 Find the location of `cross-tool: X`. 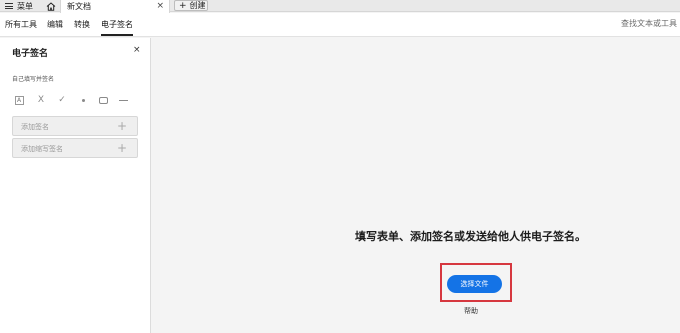

cross-tool: X is located at coordinates (41, 100).